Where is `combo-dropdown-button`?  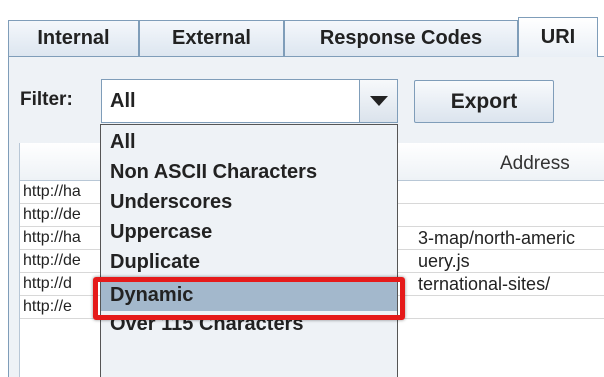
combo-dropdown-button is located at coordinates (378, 101).